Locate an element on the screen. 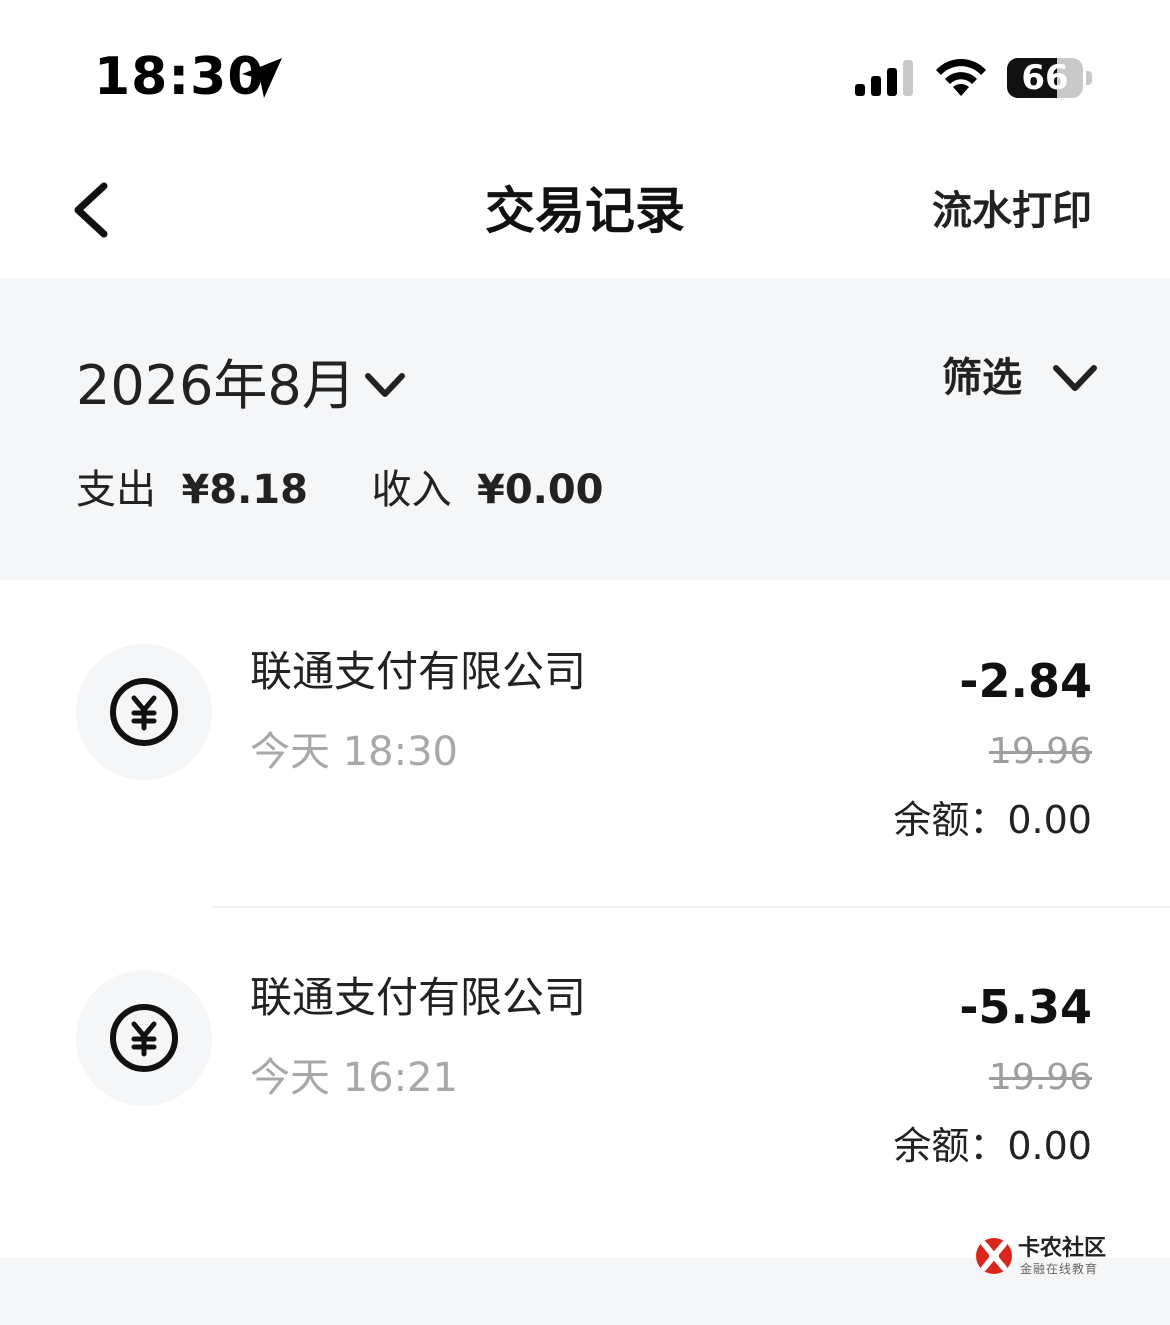  filter-chevron-down-icon is located at coordinates (1075, 379).